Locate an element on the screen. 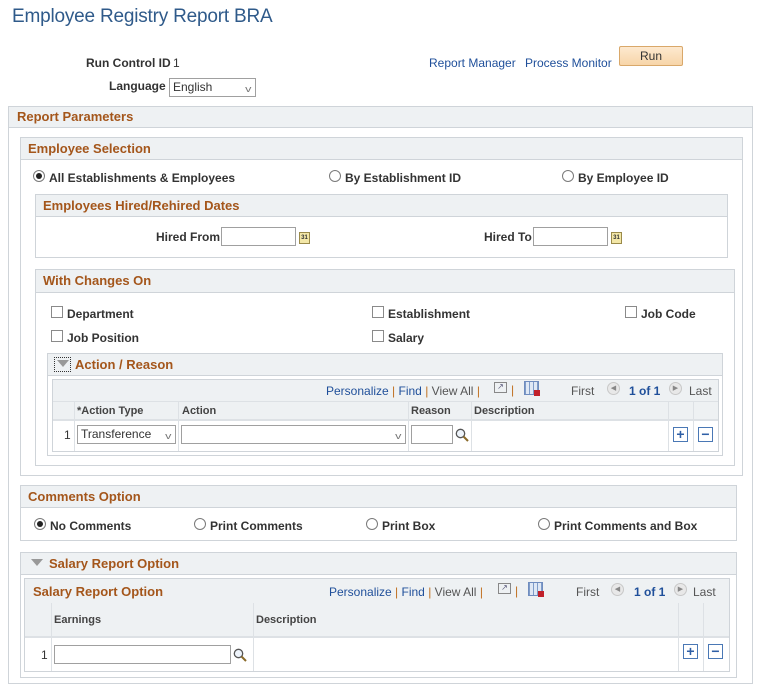 This screenshot has width=761, height=690. grid-toolbar-links: Personalize | Find | View All | is located at coordinates (403, 391).